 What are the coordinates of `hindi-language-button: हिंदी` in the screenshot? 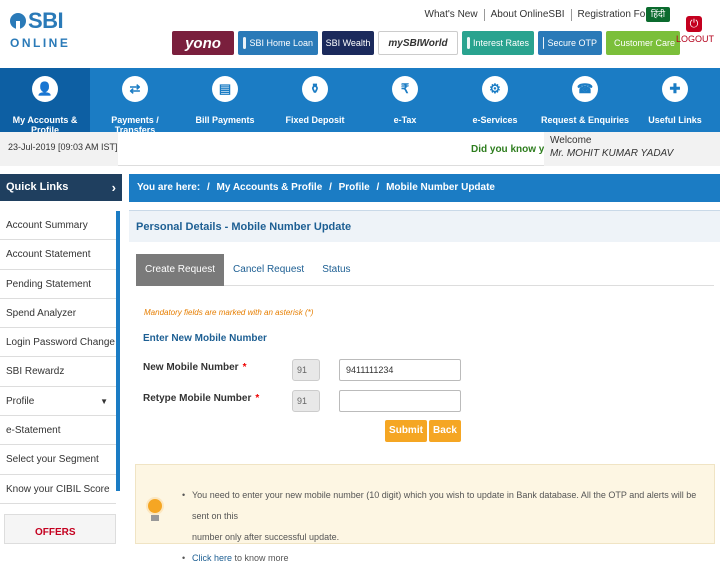 It's located at (658, 14).